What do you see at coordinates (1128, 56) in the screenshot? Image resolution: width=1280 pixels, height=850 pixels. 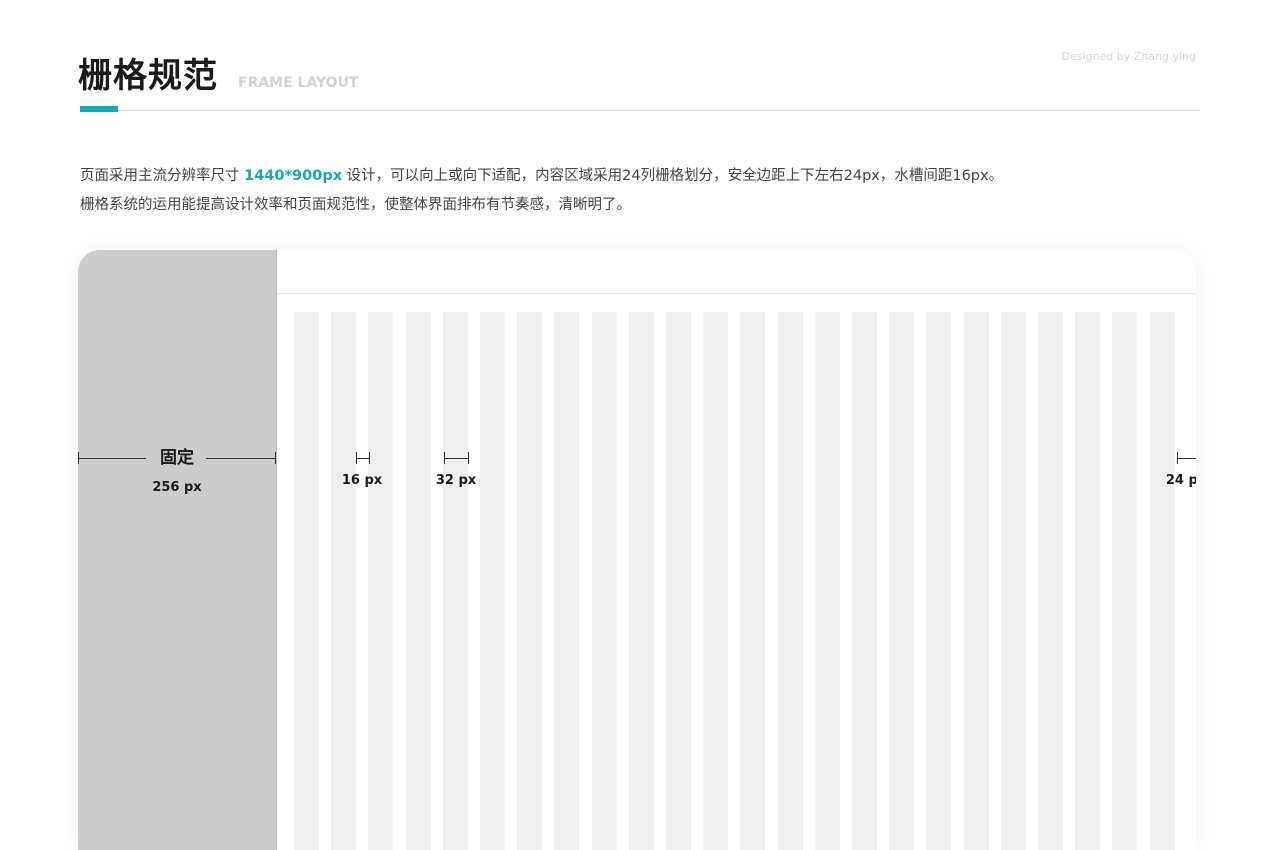 I see `designer-credit: Designed by Zhang ying` at bounding box center [1128, 56].